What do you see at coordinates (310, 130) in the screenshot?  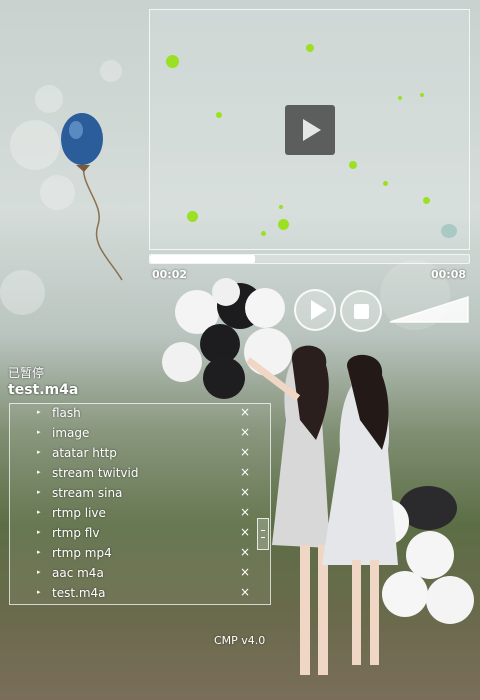 I see `big-play-button` at bounding box center [310, 130].